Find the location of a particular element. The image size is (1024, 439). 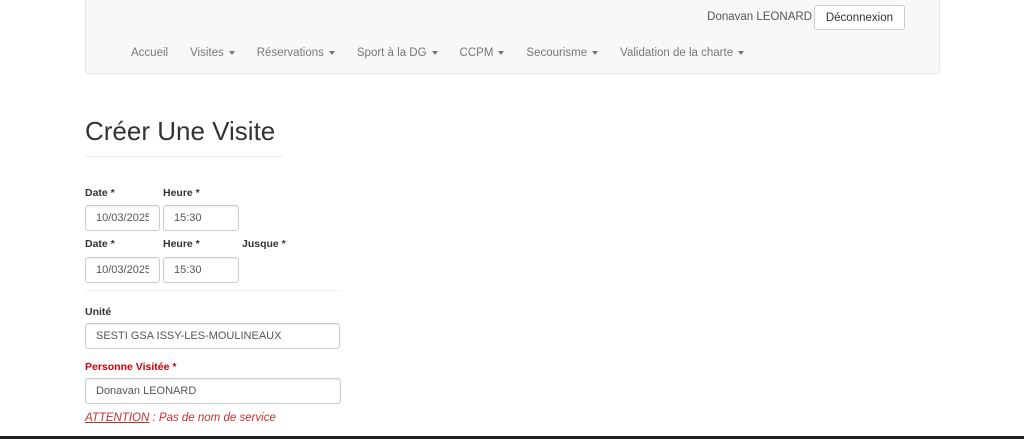

warning-link: ATTENTION is located at coordinates (117, 418).